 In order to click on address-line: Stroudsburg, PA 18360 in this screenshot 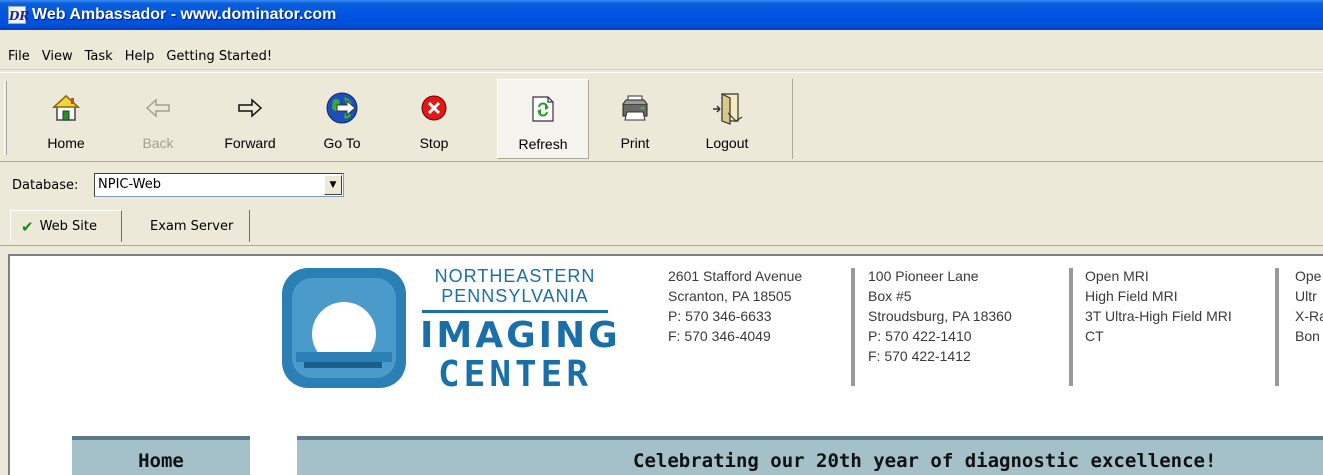, I will do `click(940, 316)`.